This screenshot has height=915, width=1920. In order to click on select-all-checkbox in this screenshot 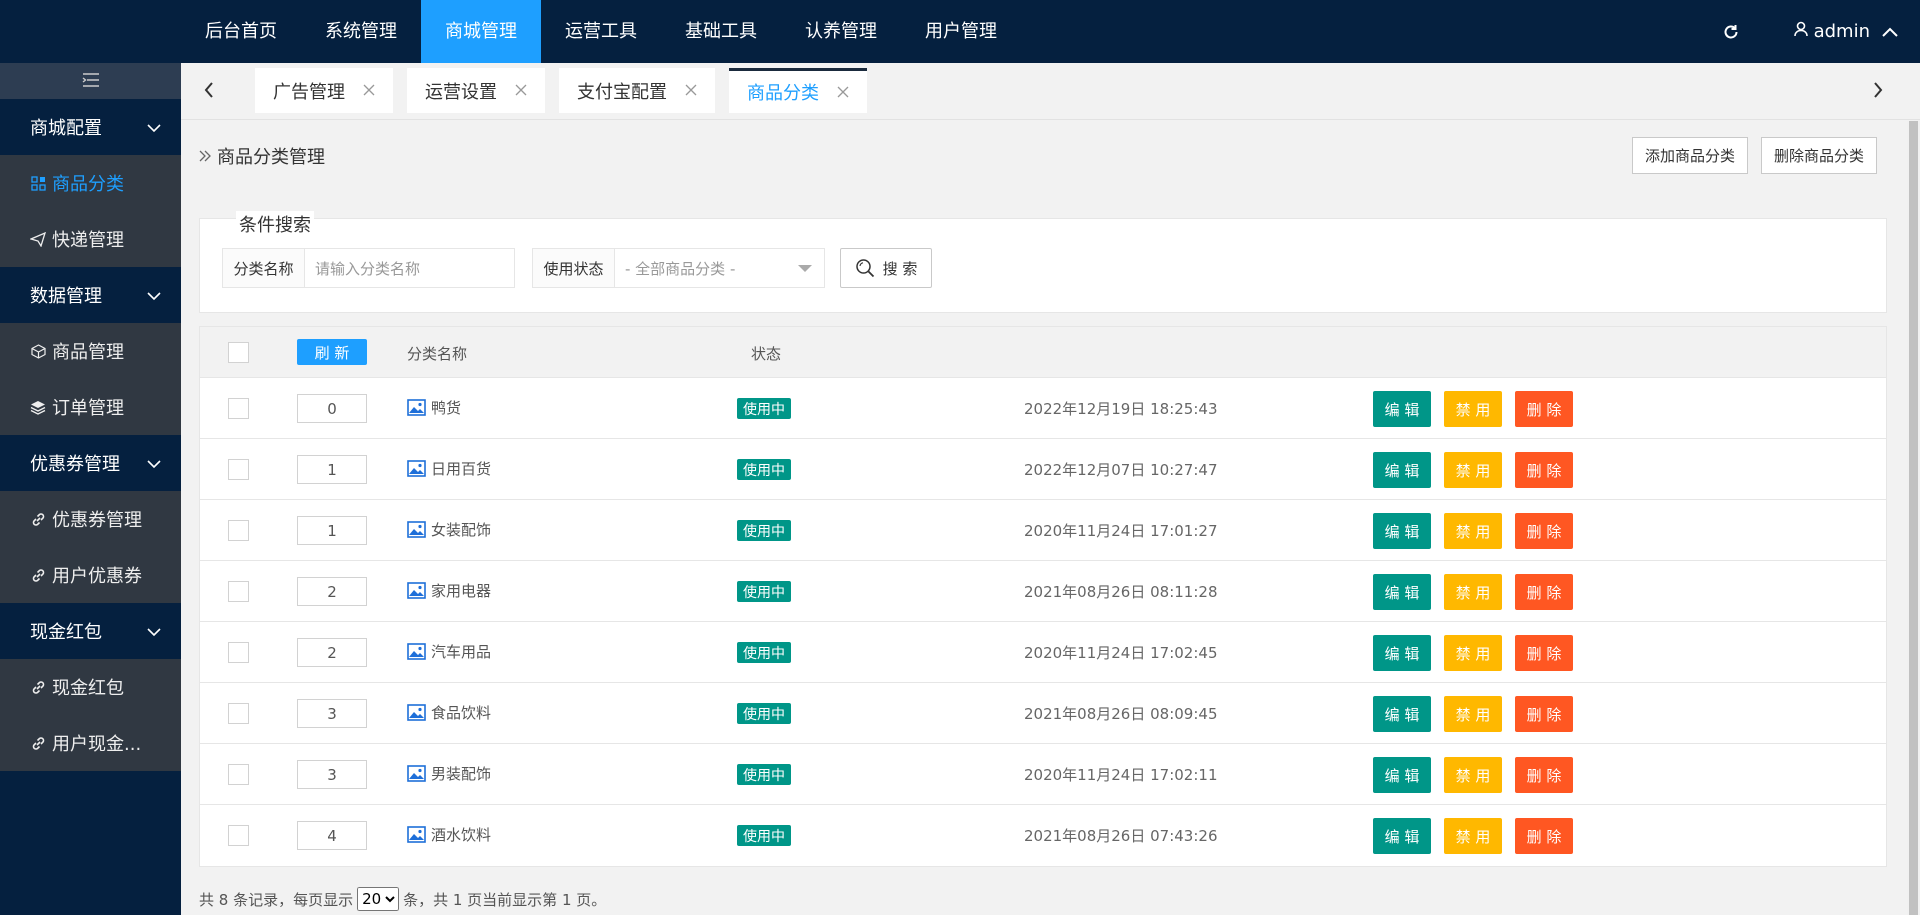, I will do `click(238, 352)`.